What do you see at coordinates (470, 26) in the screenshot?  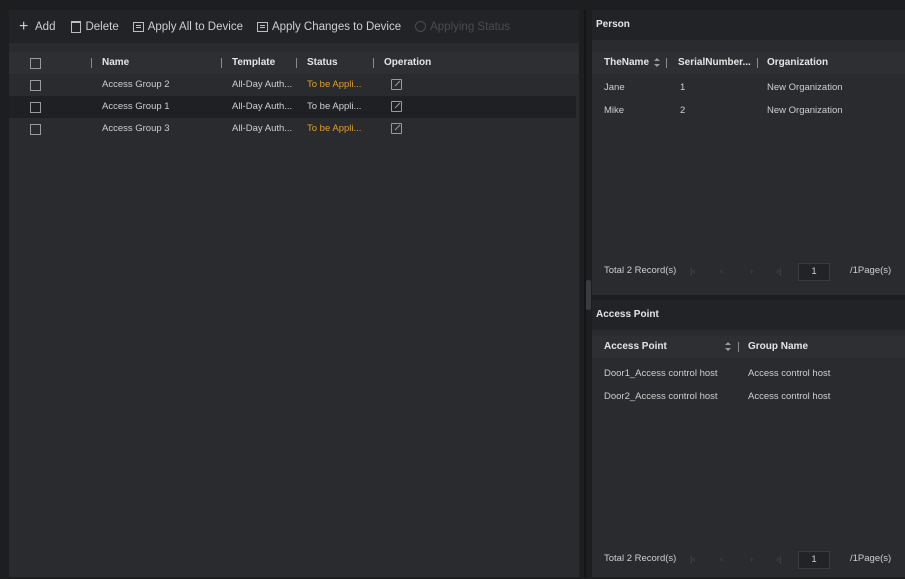 I see `applying-status-label: Applying Status` at bounding box center [470, 26].